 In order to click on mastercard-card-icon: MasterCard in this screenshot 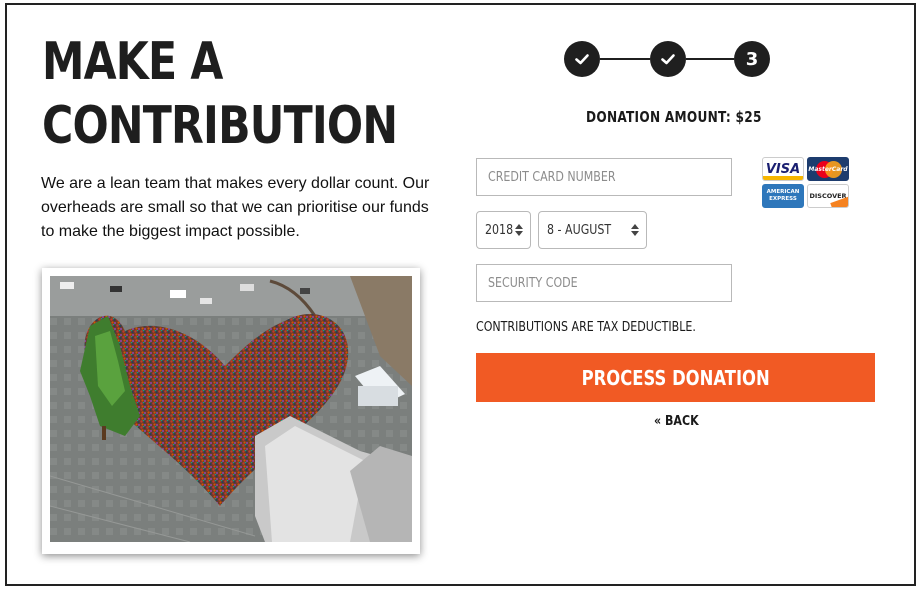, I will do `click(828, 169)`.